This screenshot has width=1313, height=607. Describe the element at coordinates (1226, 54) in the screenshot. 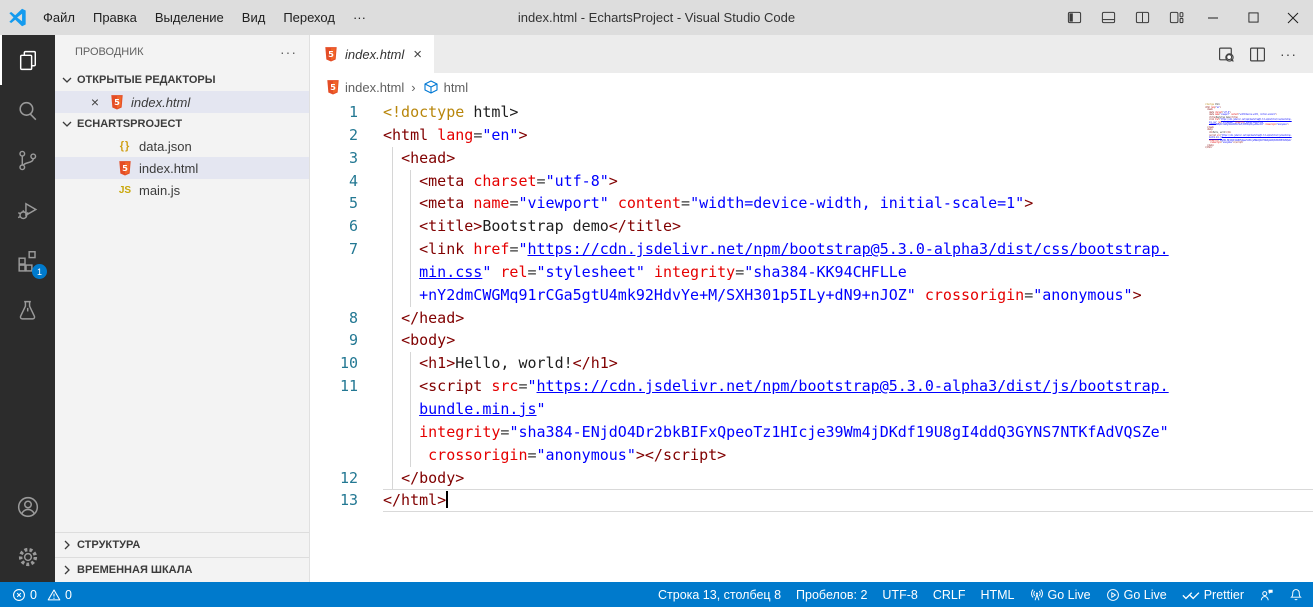

I see `open-preview-icon` at that location.